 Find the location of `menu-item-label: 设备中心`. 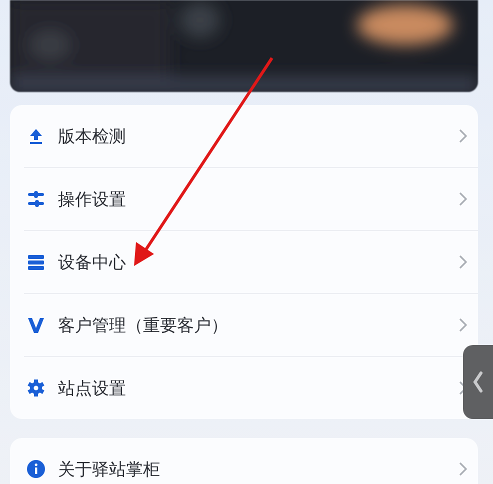

menu-item-label: 设备中心 is located at coordinates (252, 262).